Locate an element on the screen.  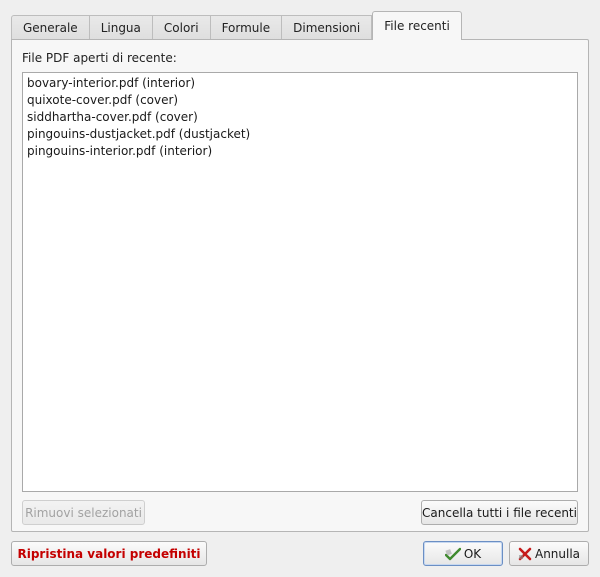
list-item: quixote-cover.pdf (cover) is located at coordinates (300, 100).